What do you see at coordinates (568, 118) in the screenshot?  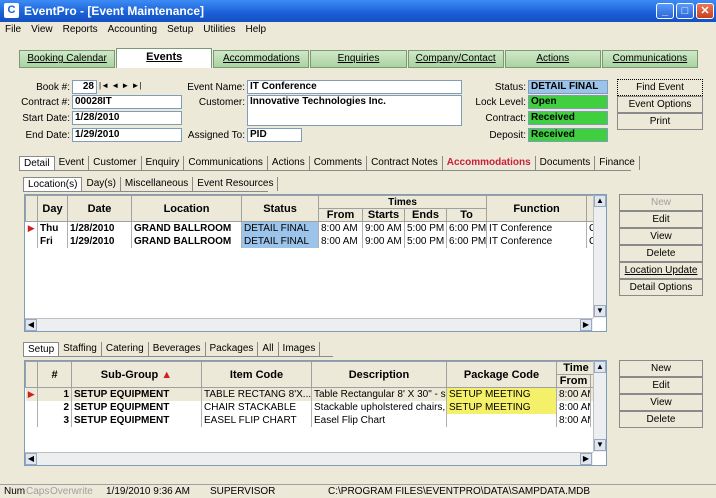 I see `contract-status-field: Received` at bounding box center [568, 118].